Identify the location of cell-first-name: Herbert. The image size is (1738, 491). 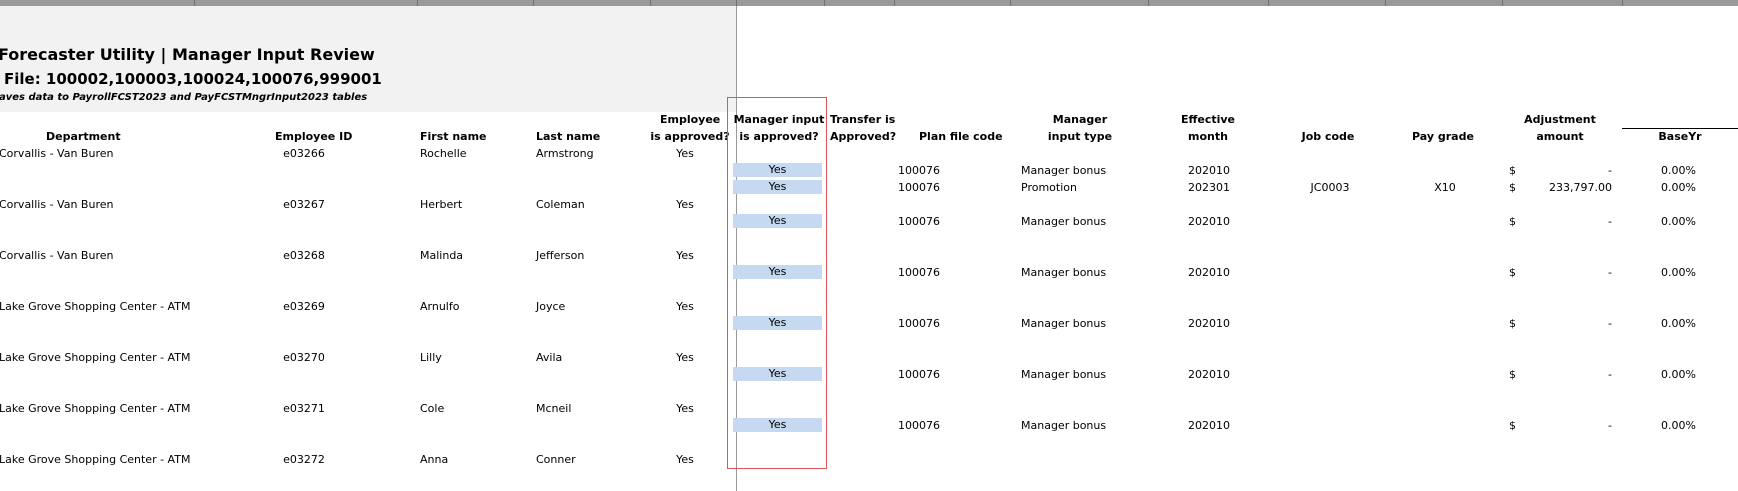
(441, 204).